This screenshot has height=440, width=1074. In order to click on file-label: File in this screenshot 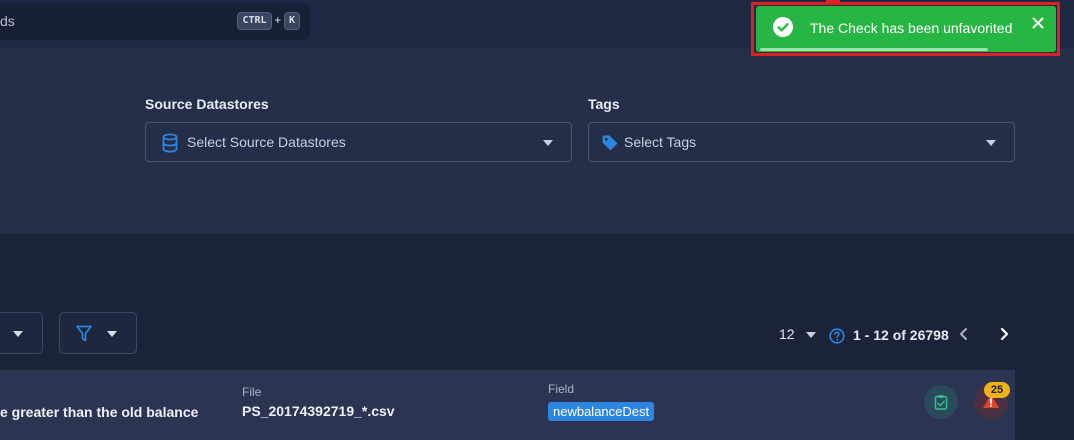, I will do `click(252, 392)`.